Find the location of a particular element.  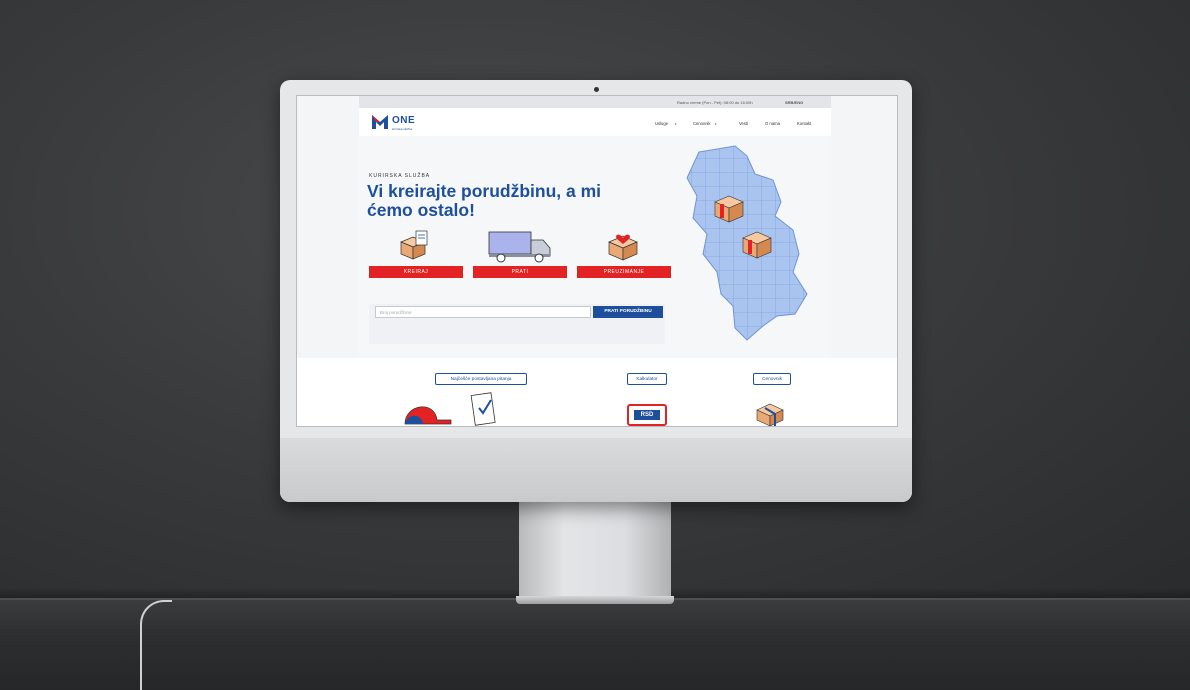

nav-item-usluge: Usluge is located at coordinates (661, 123).